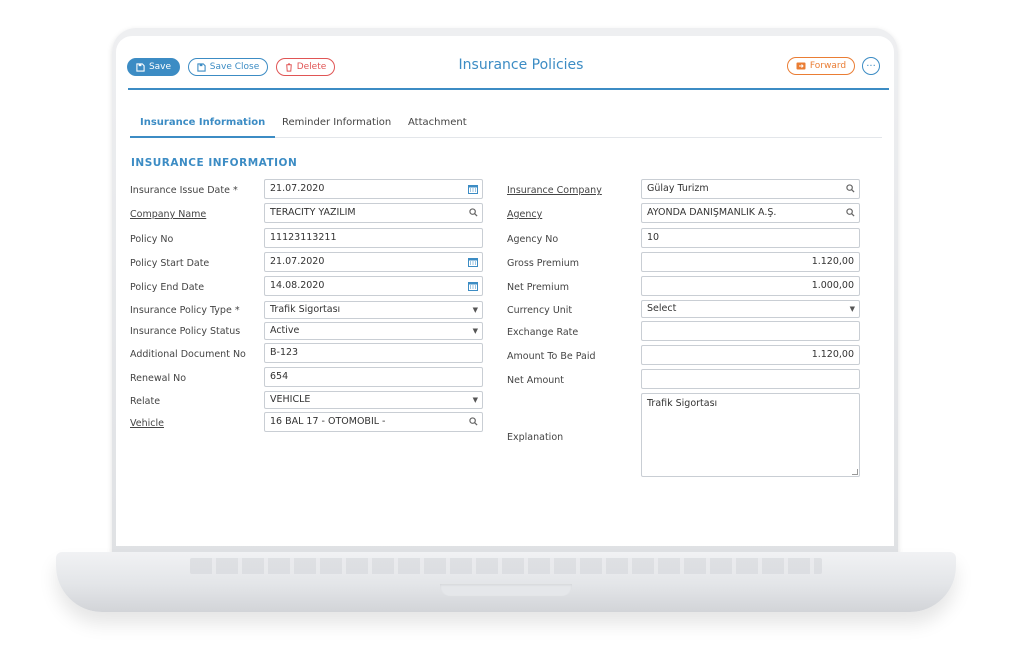 The image size is (1012, 650). Describe the element at coordinates (305, 309) in the screenshot. I see `insurance-policy-type-value: Trafik Sigortası` at that location.